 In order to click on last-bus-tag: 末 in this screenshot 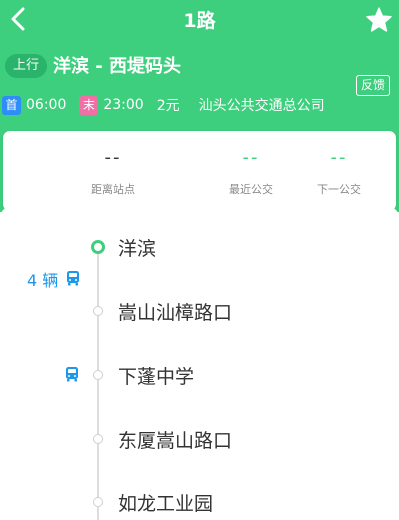, I will do `click(89, 105)`.